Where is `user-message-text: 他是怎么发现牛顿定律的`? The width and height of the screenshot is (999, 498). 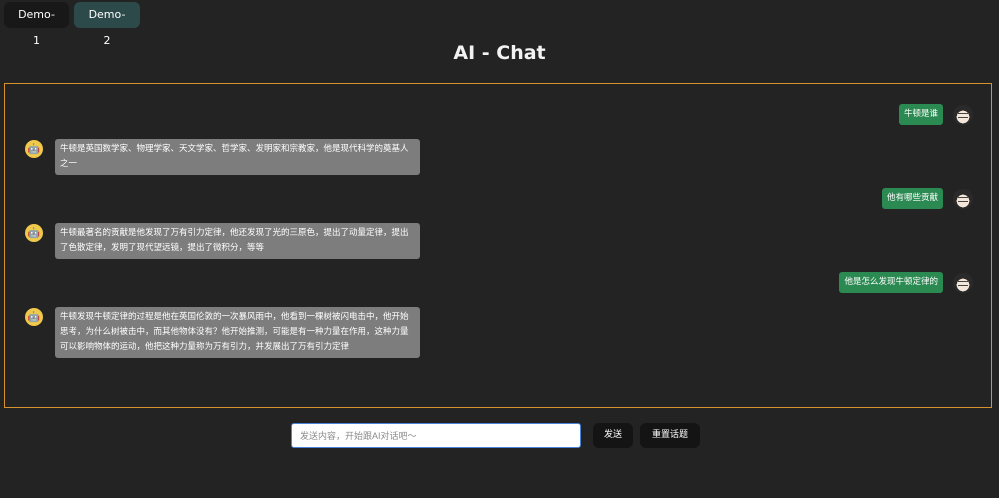 user-message-text: 他是怎么发现牛顿定律的 is located at coordinates (891, 282).